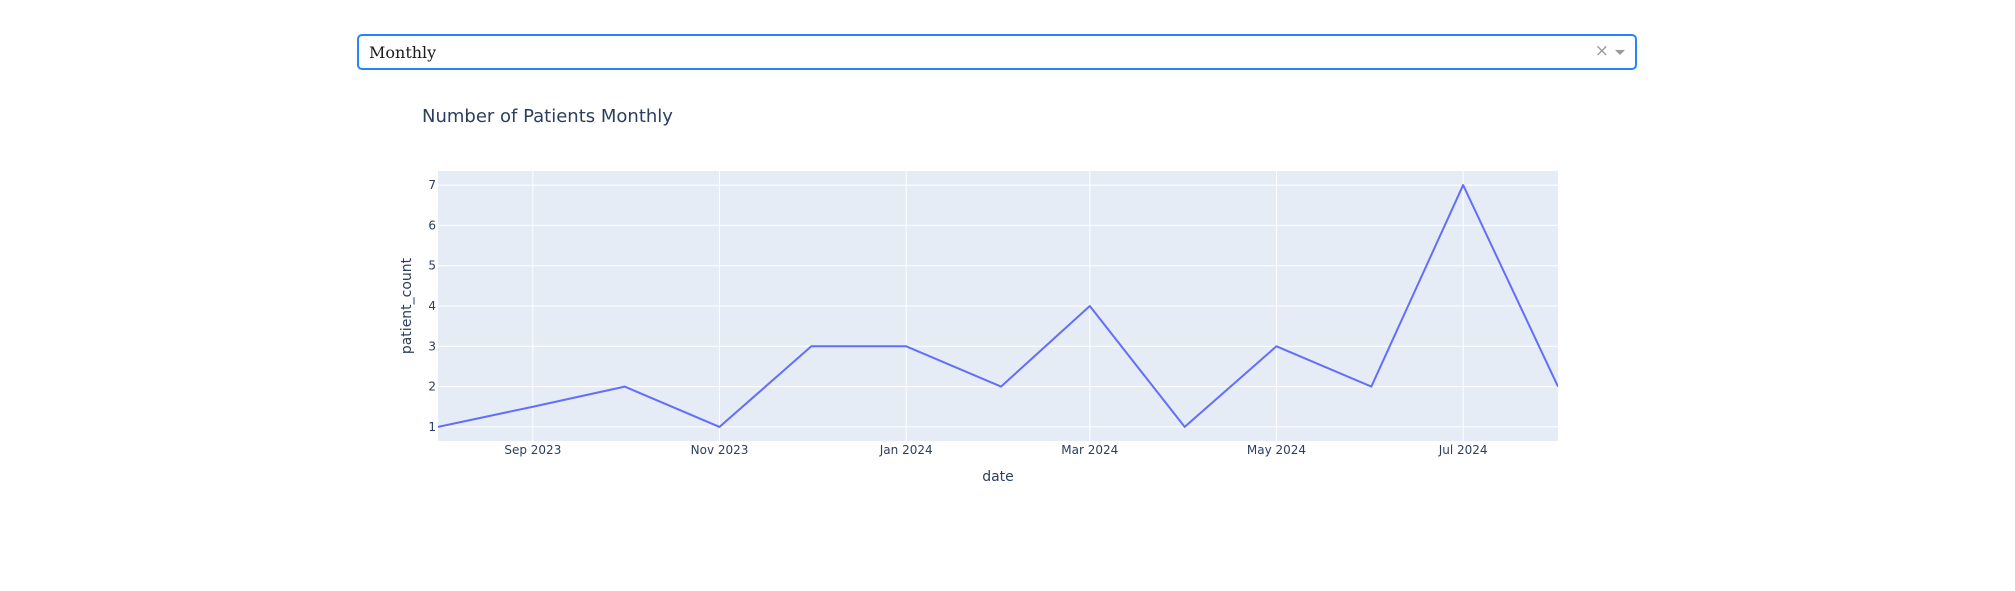 The image size is (2015, 591). Describe the element at coordinates (1276, 450) in the screenshot. I see `x-tick-label: May 2024` at that location.